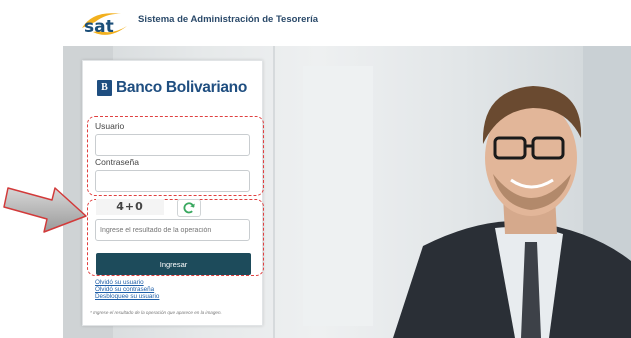  What do you see at coordinates (119, 282) in the screenshot?
I see `forgot-username-link: Olvidó su usuario` at bounding box center [119, 282].